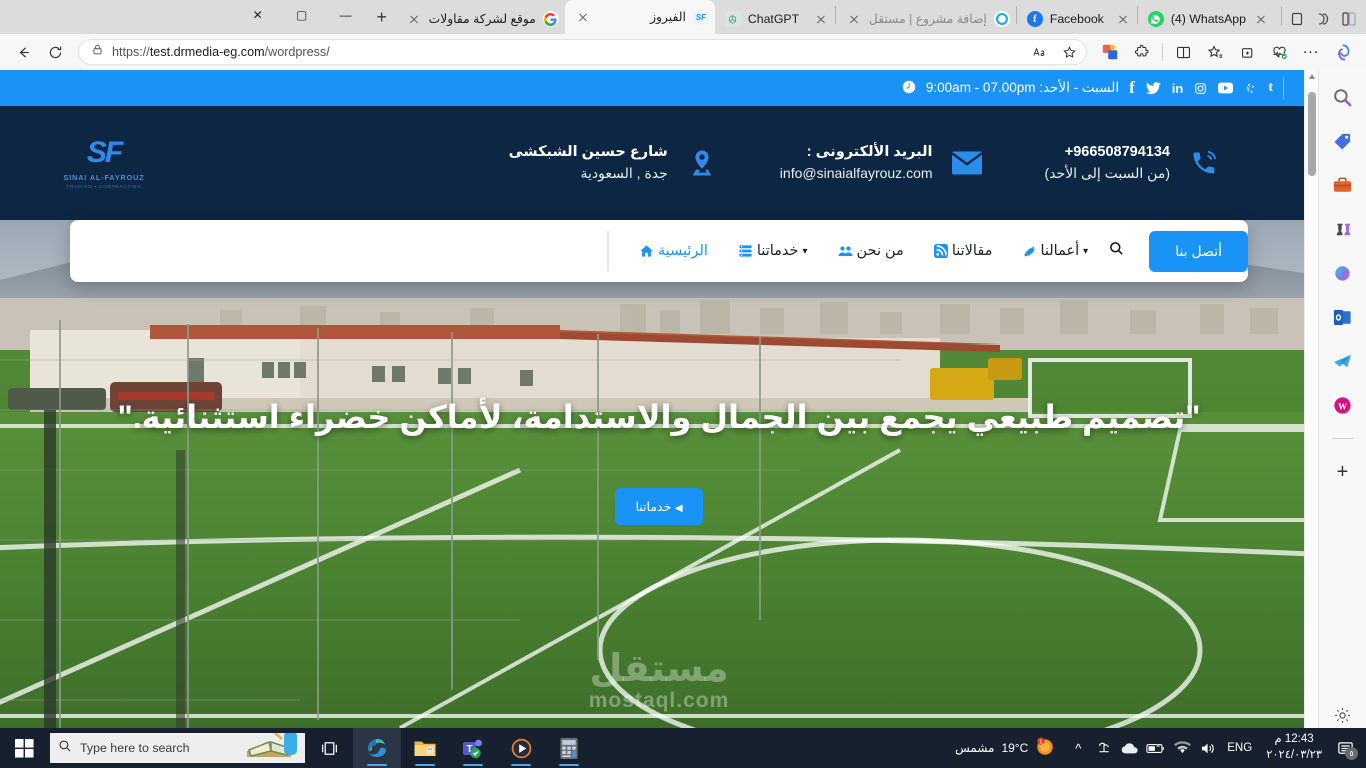 Image resolution: width=1366 pixels, height=768 pixels. I want to click on maximize-button: ▢, so click(302, 15).